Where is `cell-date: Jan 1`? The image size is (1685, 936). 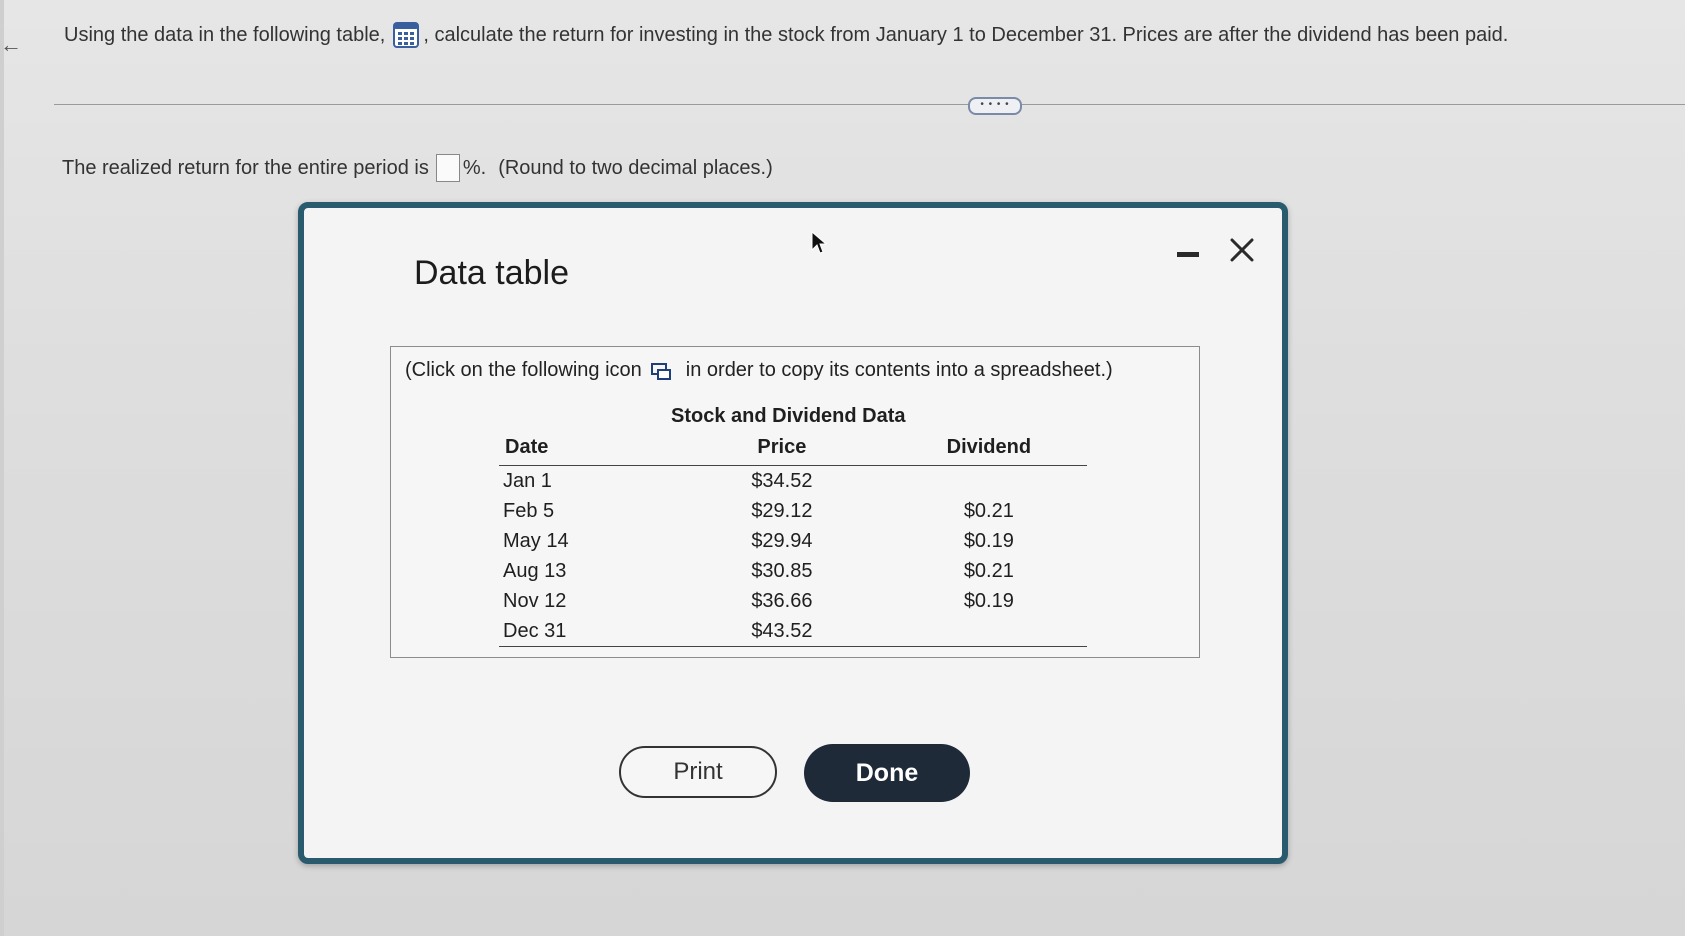 cell-date: Jan 1 is located at coordinates (527, 481).